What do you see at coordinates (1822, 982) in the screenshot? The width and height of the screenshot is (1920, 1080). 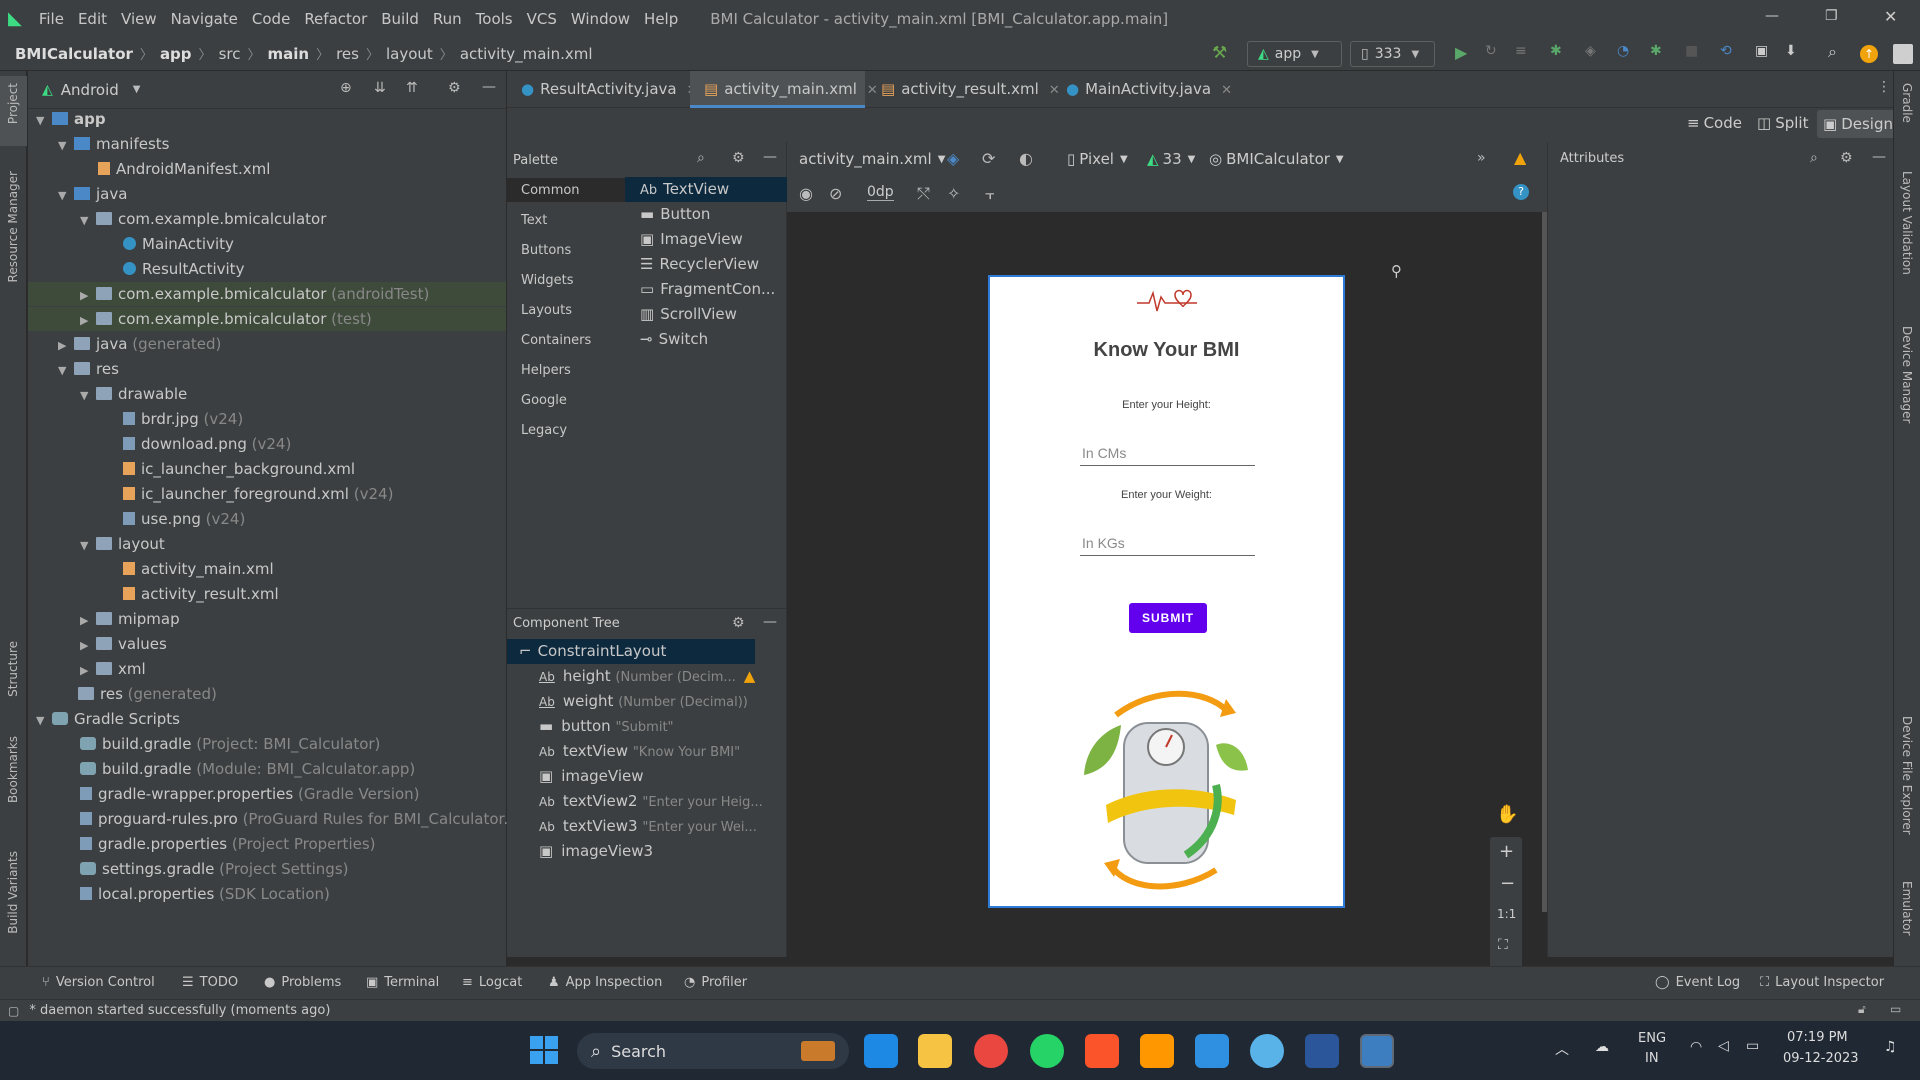 I see `bottom-tab-layout-inspector: ⛶ Layout Inspector` at bounding box center [1822, 982].